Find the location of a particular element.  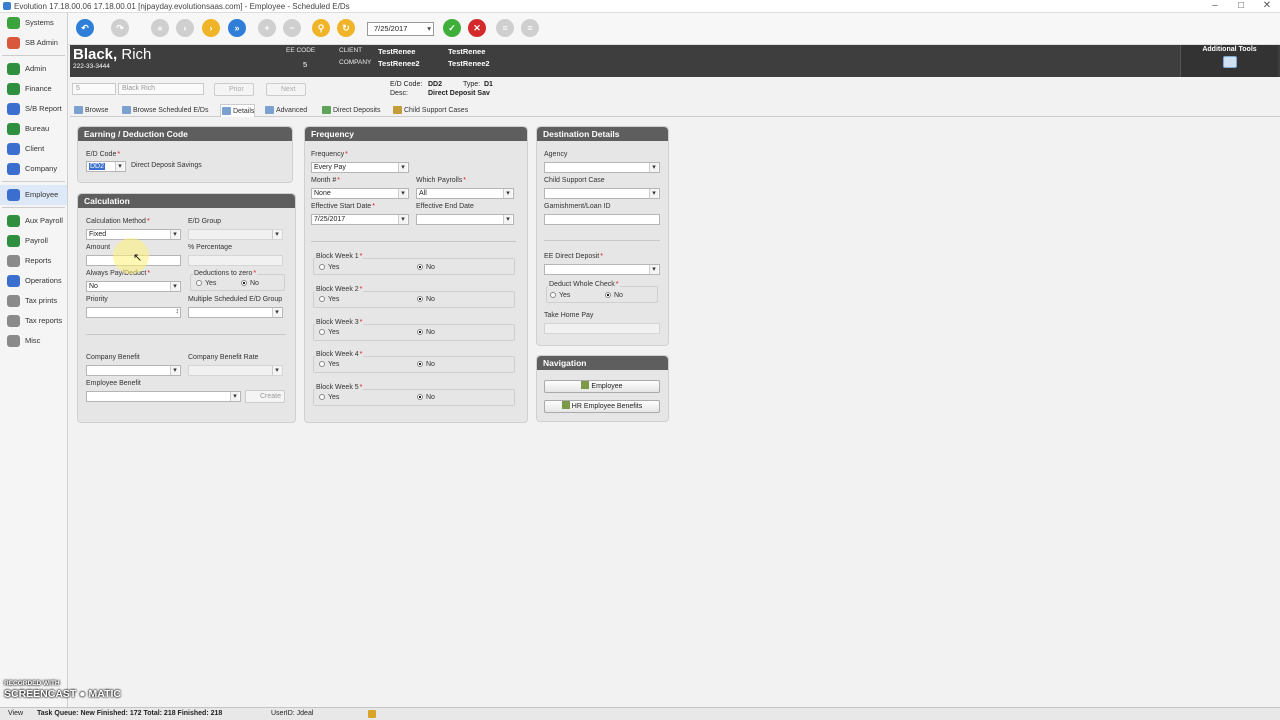

child-support-select is located at coordinates (602, 193).